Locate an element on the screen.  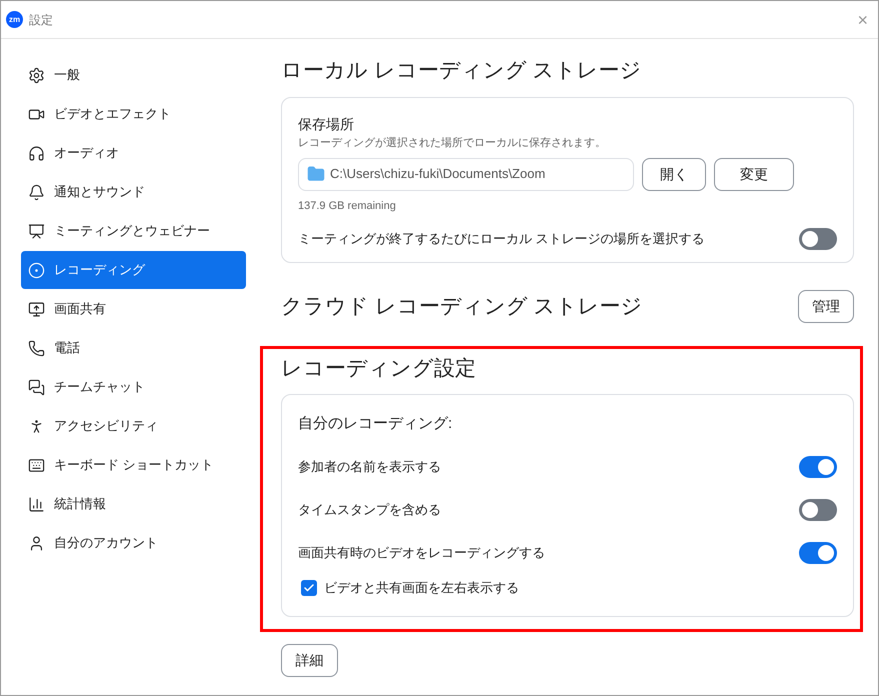
sidebar-item: 電話 is located at coordinates (133, 348).